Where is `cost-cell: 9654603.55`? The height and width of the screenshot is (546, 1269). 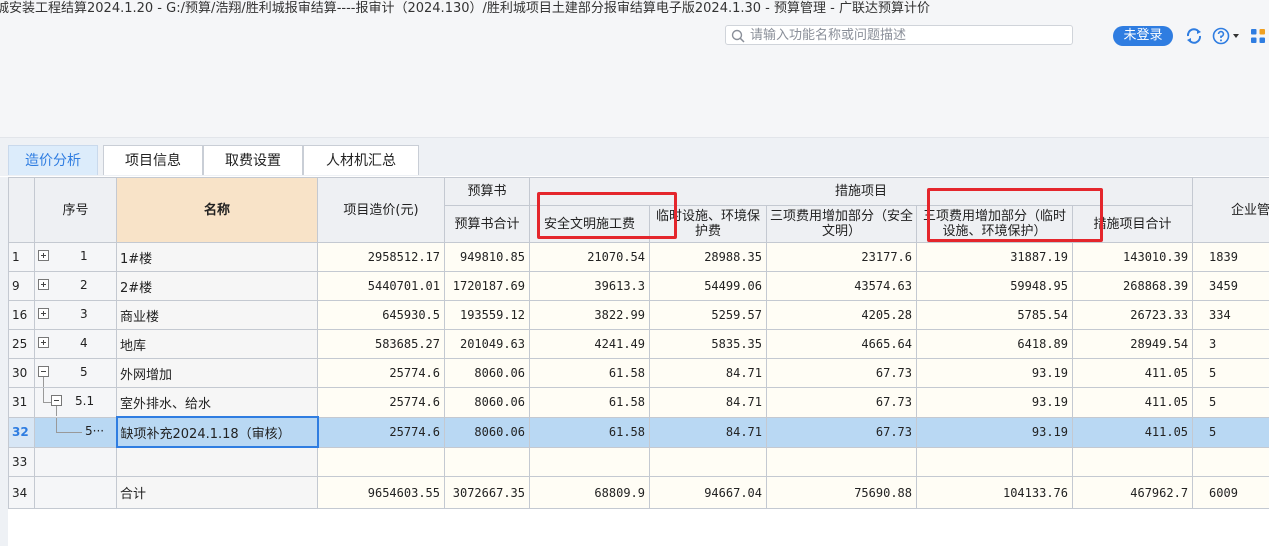
cost-cell: 9654603.55 is located at coordinates (381, 492).